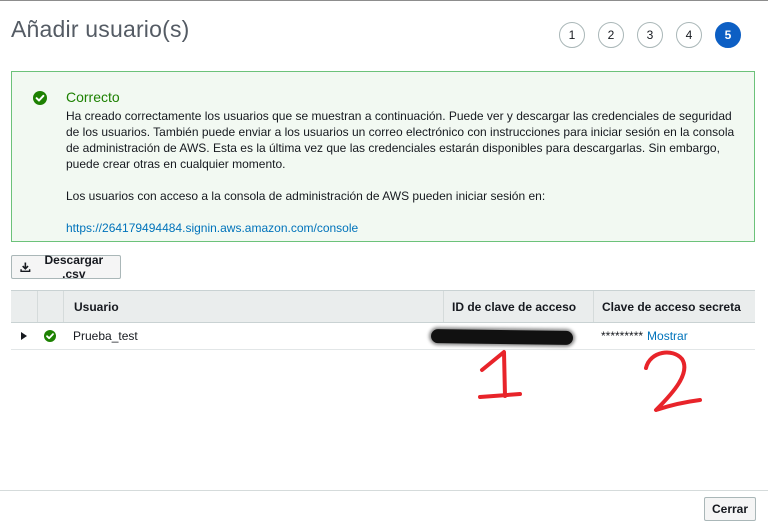 This screenshot has width=768, height=526. Describe the element at coordinates (730, 509) in the screenshot. I see `close-button: Cerrar` at that location.